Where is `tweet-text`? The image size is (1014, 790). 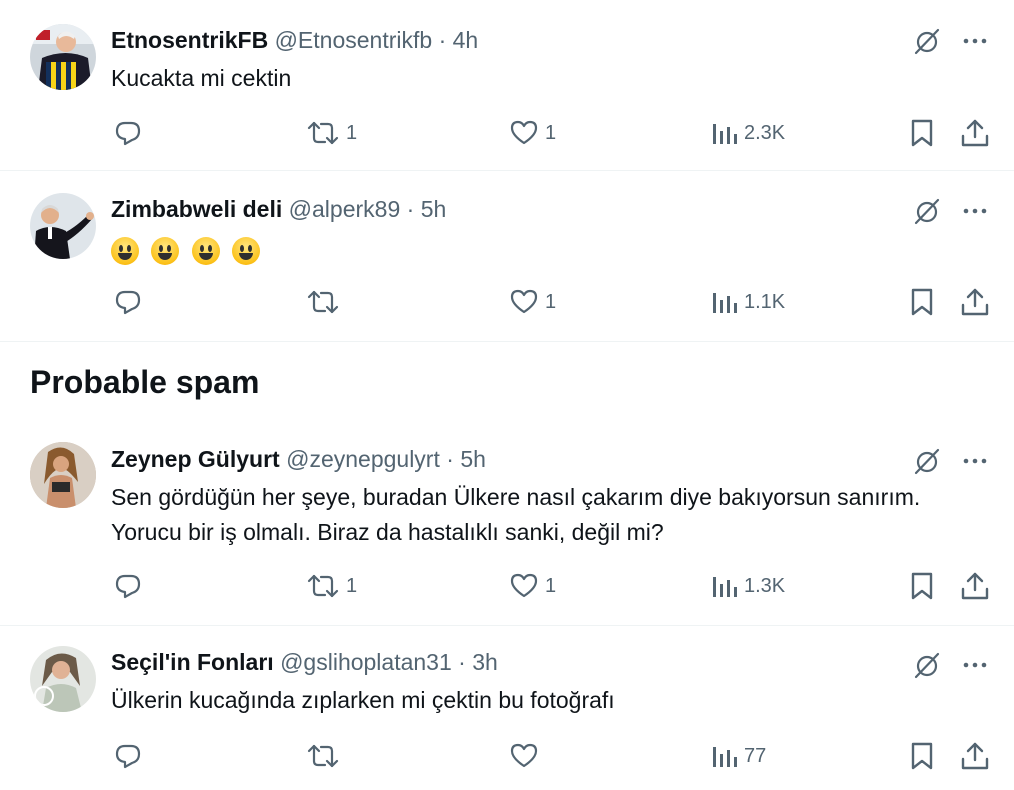 tweet-text is located at coordinates (541, 249).